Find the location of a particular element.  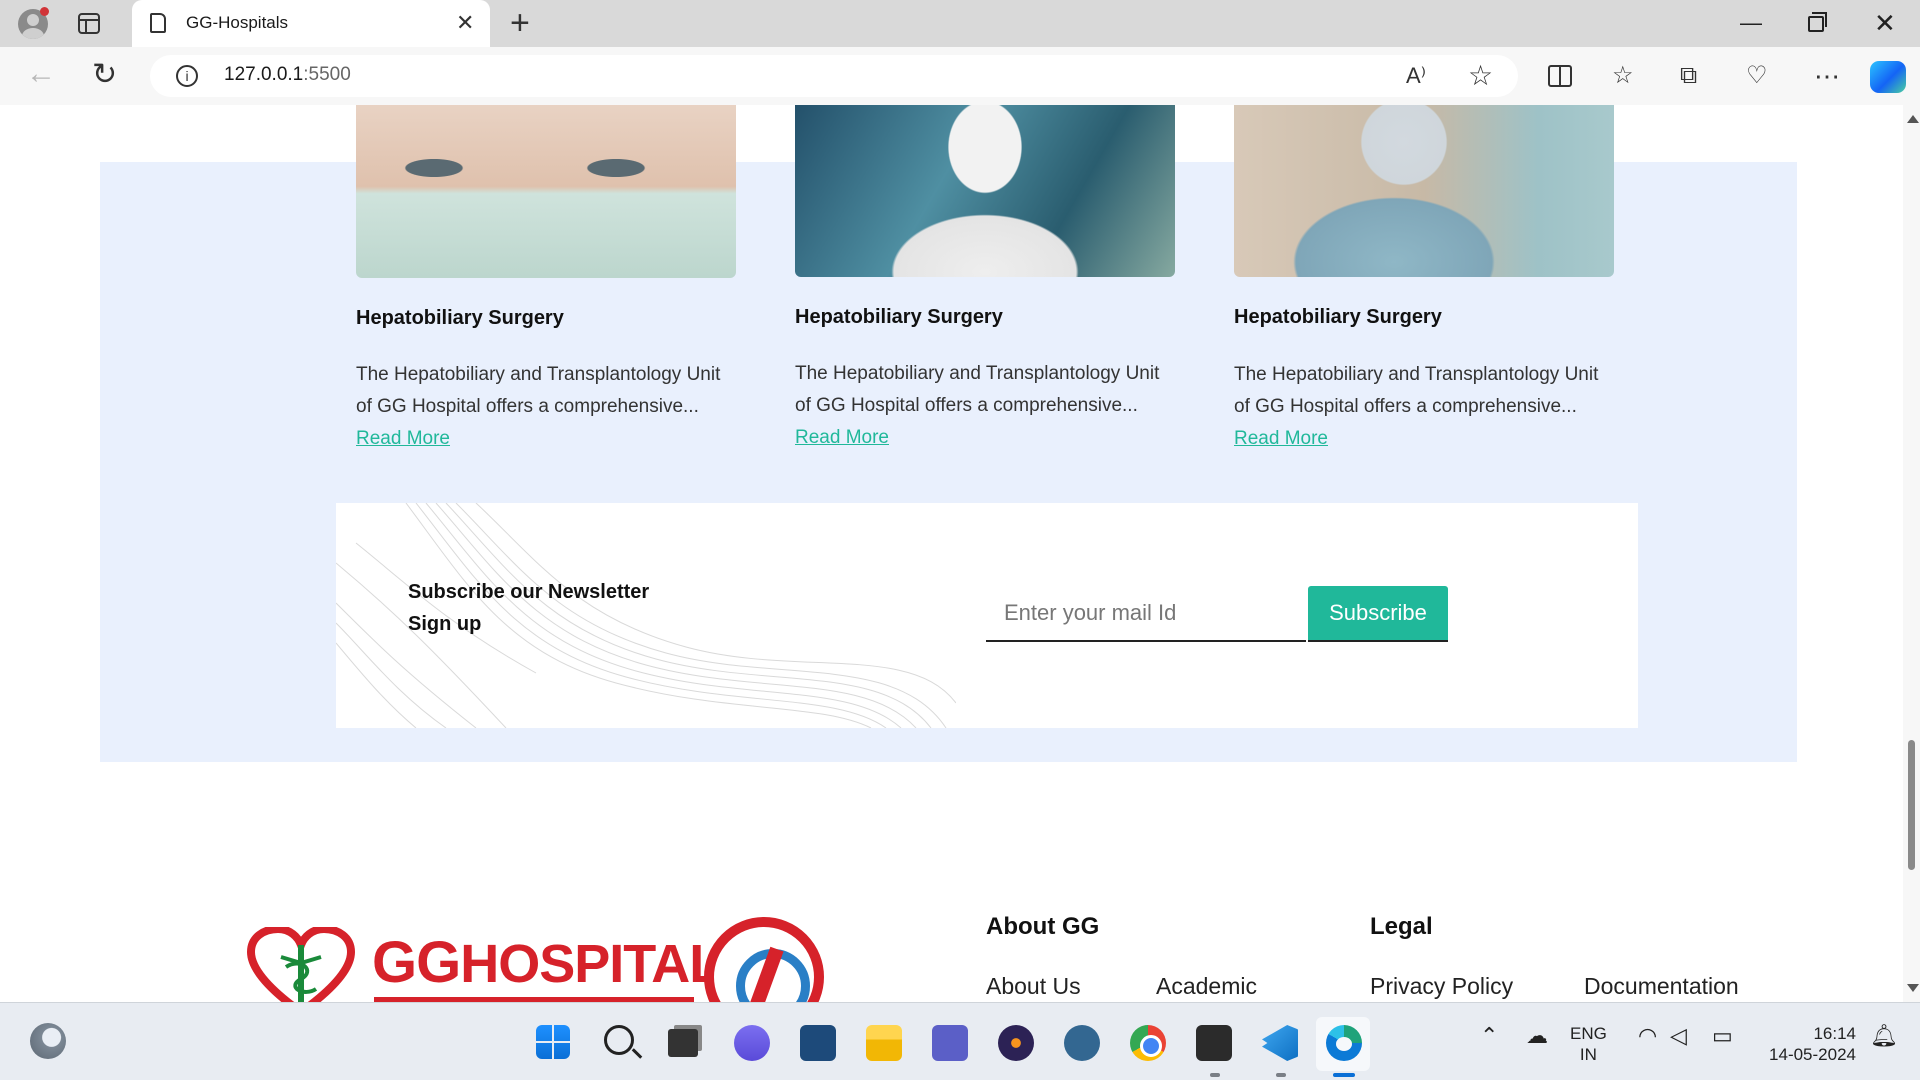

logo-text-hospital: HOSPITAL is located at coordinates (591, 964).